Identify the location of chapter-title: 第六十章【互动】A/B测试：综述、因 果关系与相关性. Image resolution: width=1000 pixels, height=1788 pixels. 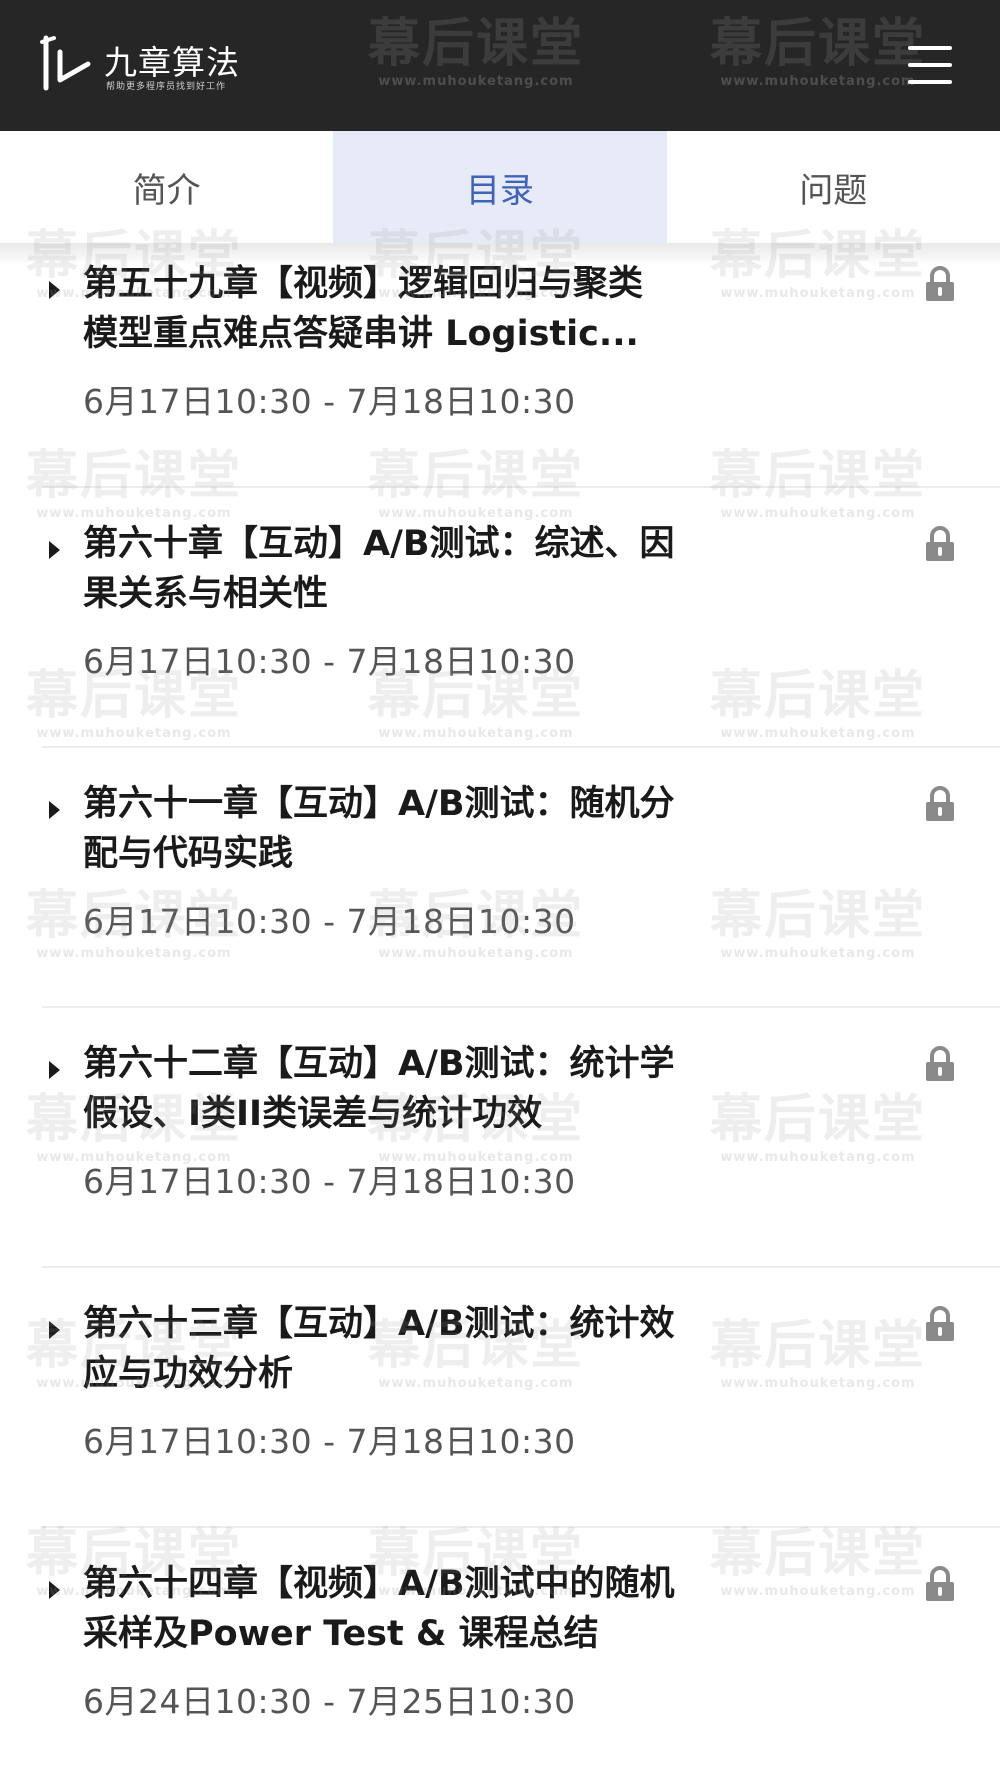
(379, 569).